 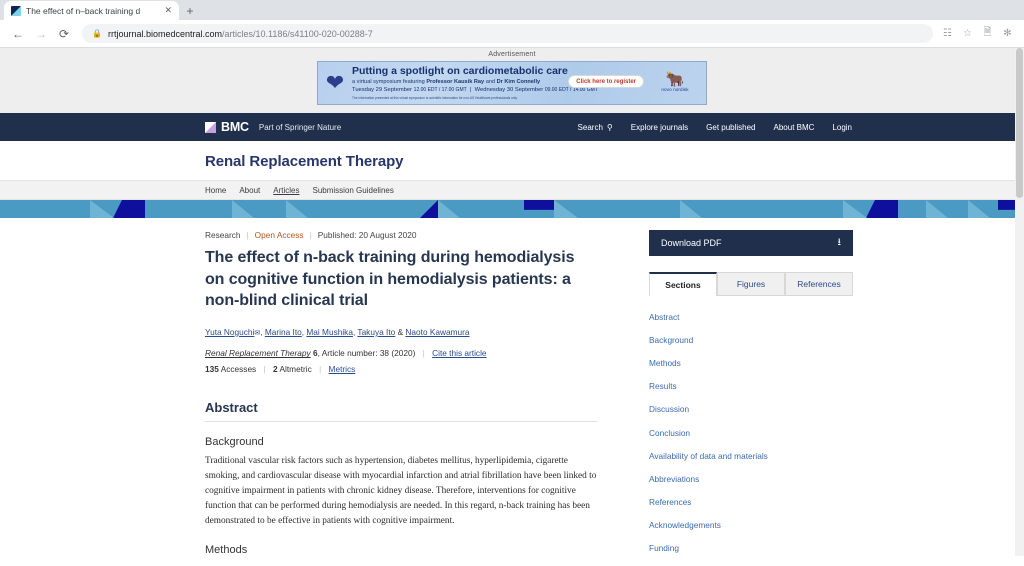 What do you see at coordinates (215, 190) in the screenshot?
I see `journal-nav-home: Home` at bounding box center [215, 190].